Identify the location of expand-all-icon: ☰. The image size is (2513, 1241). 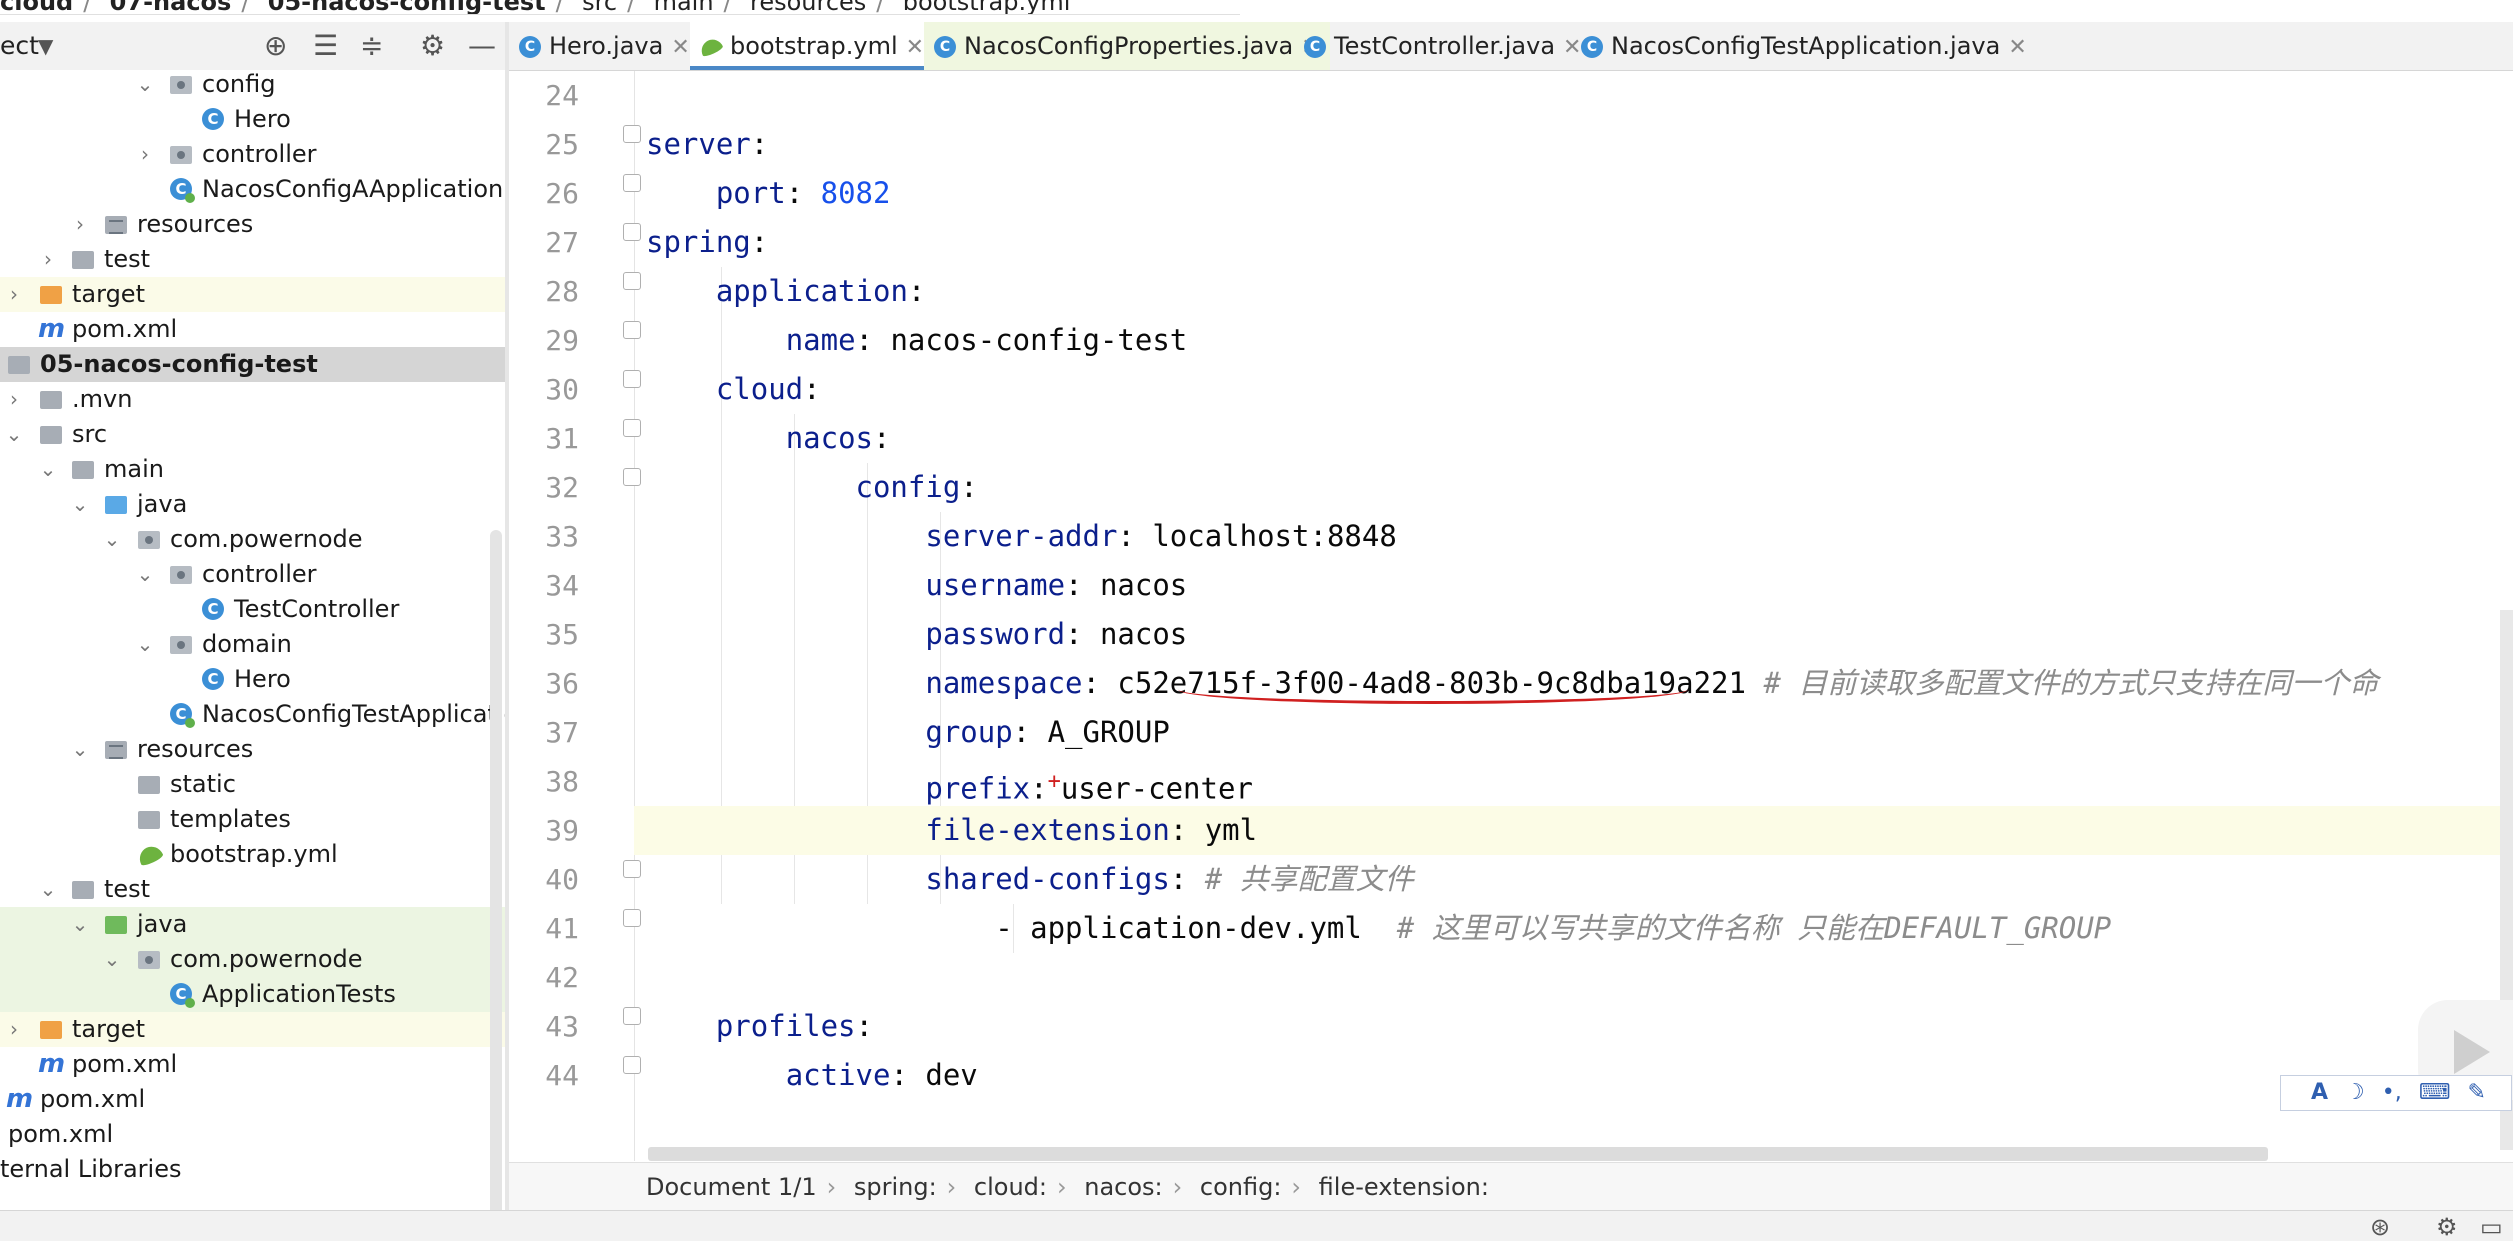
(325, 46).